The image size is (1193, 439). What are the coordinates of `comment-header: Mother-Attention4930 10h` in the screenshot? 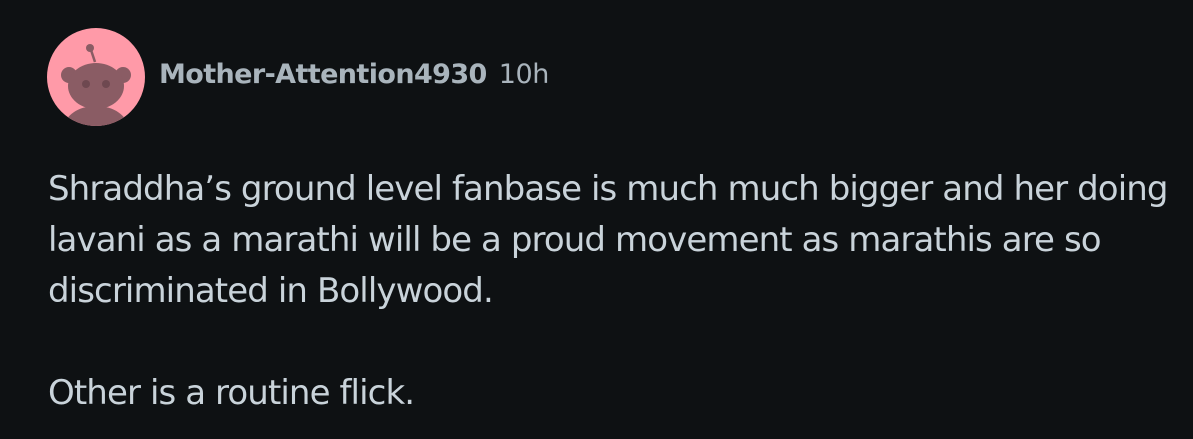 It's located at (298, 77).